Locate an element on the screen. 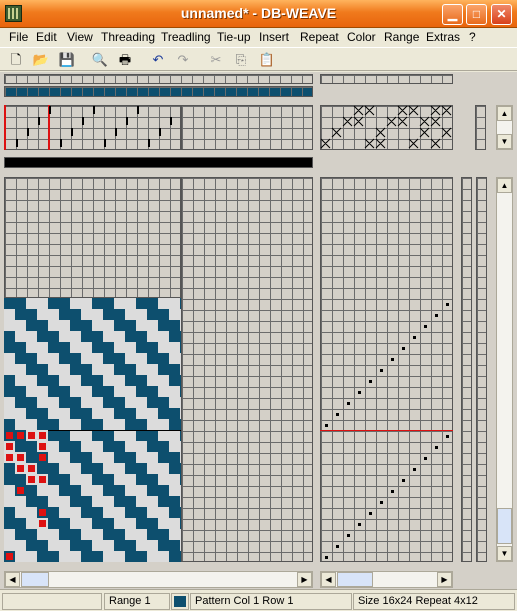  maximize-button: □ is located at coordinates (476, 14).